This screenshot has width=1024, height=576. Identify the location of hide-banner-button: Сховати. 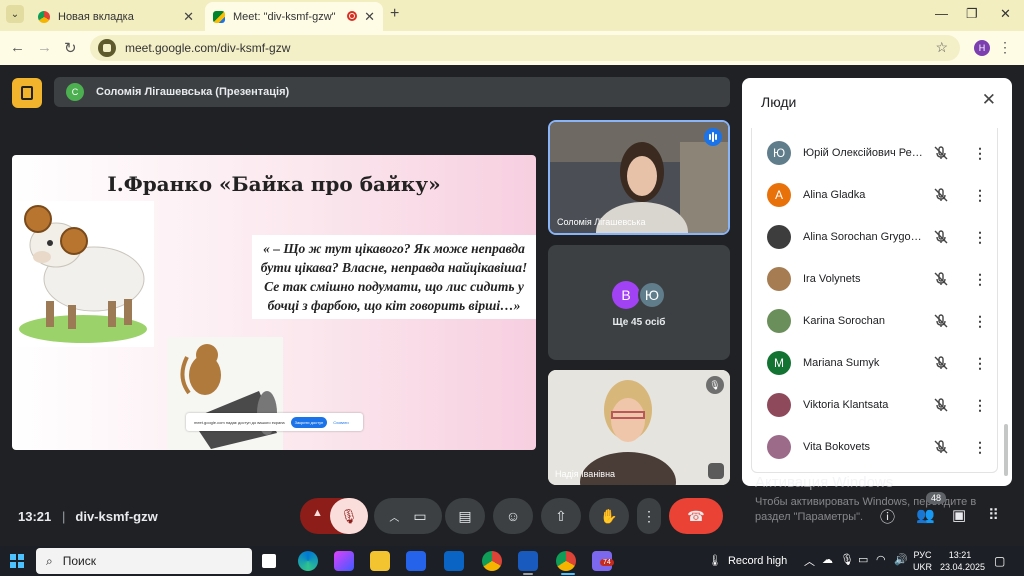
(340, 422).